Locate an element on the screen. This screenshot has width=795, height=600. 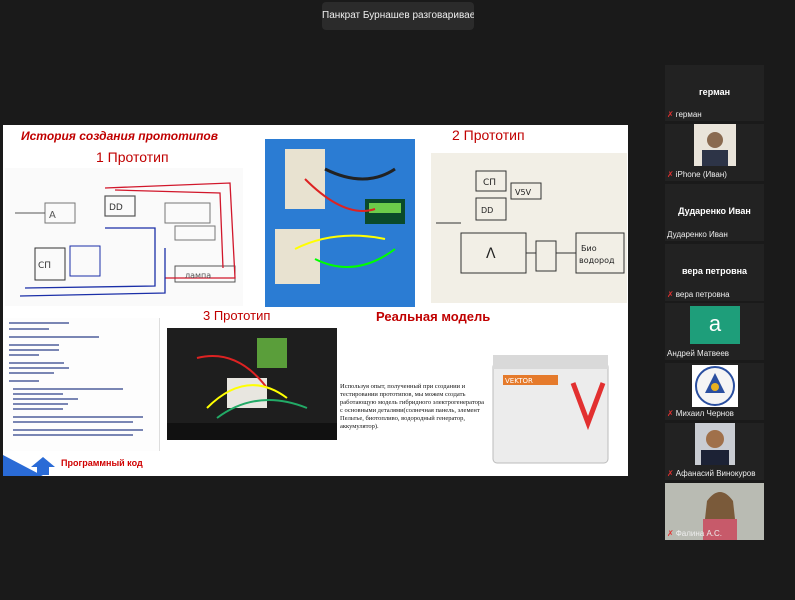
participant-name-large: Дударенко Иван is located at coordinates (714, 211).